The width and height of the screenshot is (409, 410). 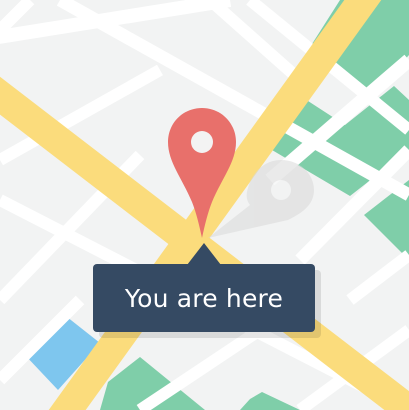 What do you see at coordinates (204, 298) in the screenshot?
I see `callout-label: You are here` at bounding box center [204, 298].